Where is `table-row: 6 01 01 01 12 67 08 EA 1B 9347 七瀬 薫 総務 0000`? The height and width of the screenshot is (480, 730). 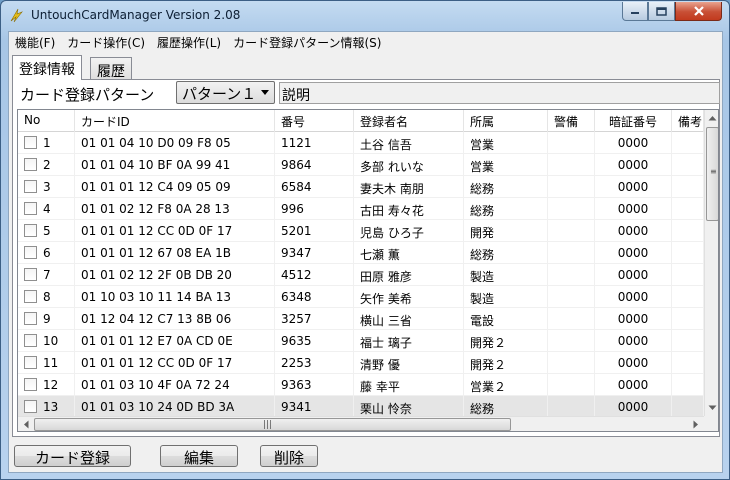
table-row: 6 01 01 01 12 67 08 EA 1B 9347 七瀬 薫 総務 0000 is located at coordinates (361, 253).